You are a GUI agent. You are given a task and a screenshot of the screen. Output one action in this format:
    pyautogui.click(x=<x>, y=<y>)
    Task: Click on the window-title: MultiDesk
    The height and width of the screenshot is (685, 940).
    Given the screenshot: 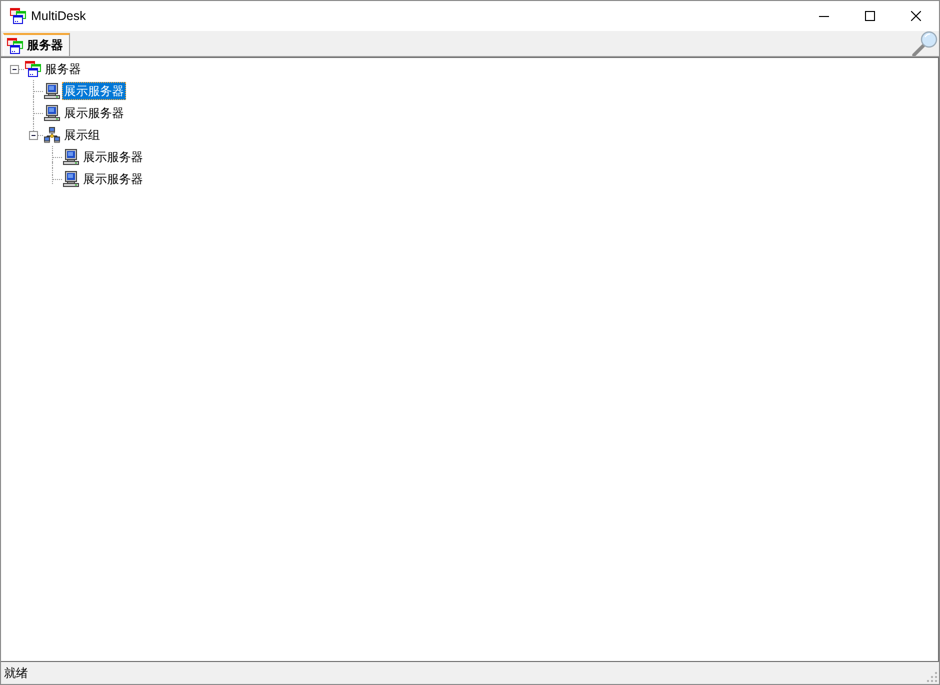 What is the action you would take?
    pyautogui.click(x=58, y=16)
    